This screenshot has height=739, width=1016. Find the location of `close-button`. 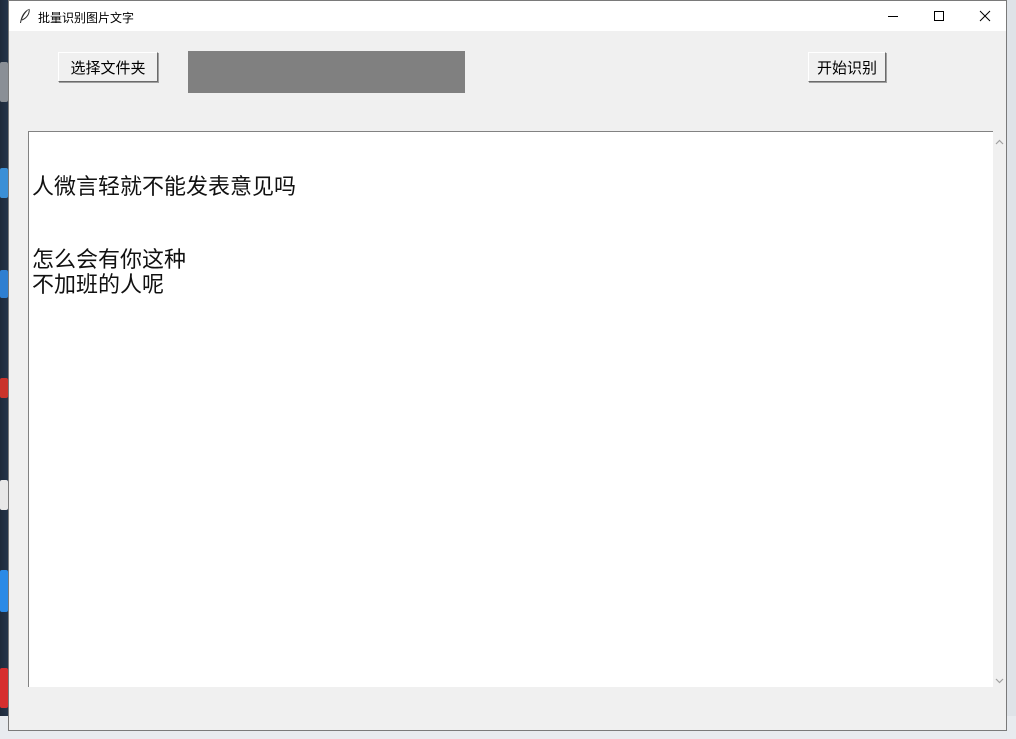

close-button is located at coordinates (985, 16).